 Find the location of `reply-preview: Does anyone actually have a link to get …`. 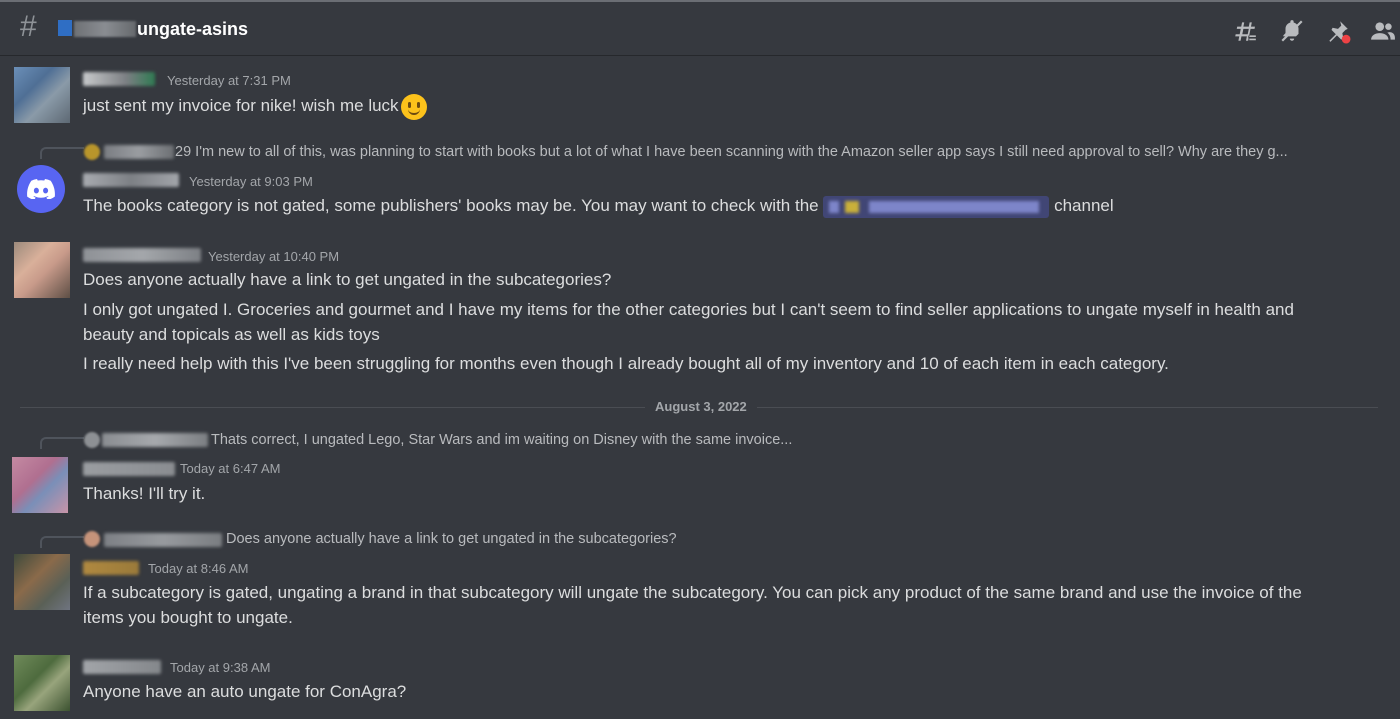

reply-preview: Does anyone actually have a link to get … is located at coordinates (451, 539).